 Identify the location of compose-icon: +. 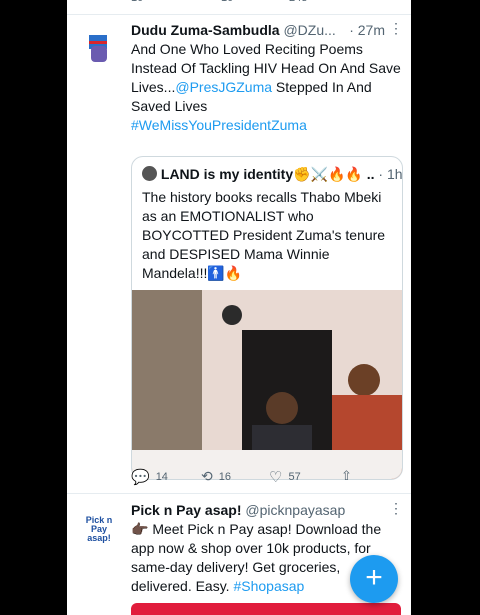
(374, 577).